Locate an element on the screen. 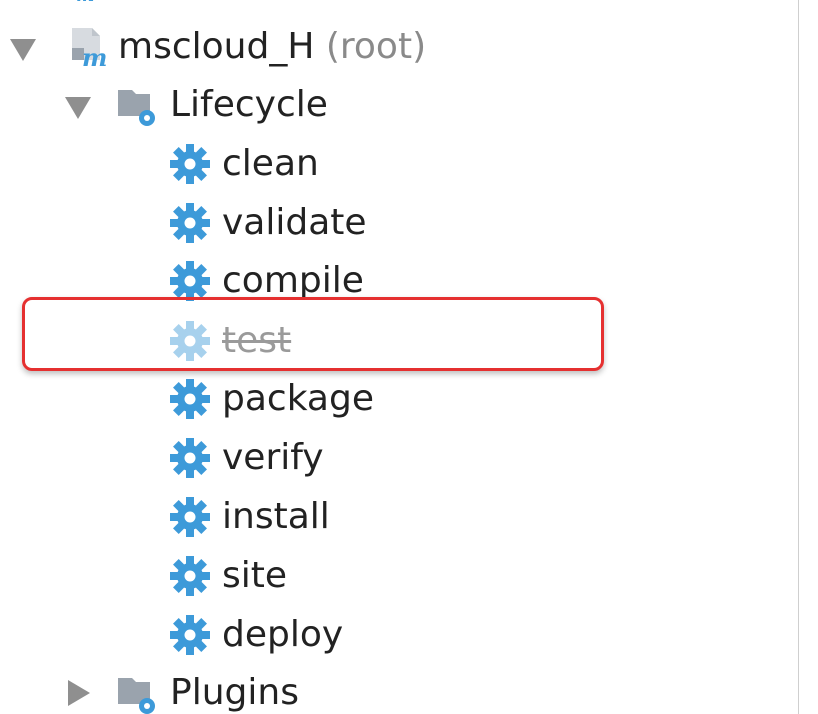 This screenshot has height=714, width=818. goal-label: verify is located at coordinates (273, 457).